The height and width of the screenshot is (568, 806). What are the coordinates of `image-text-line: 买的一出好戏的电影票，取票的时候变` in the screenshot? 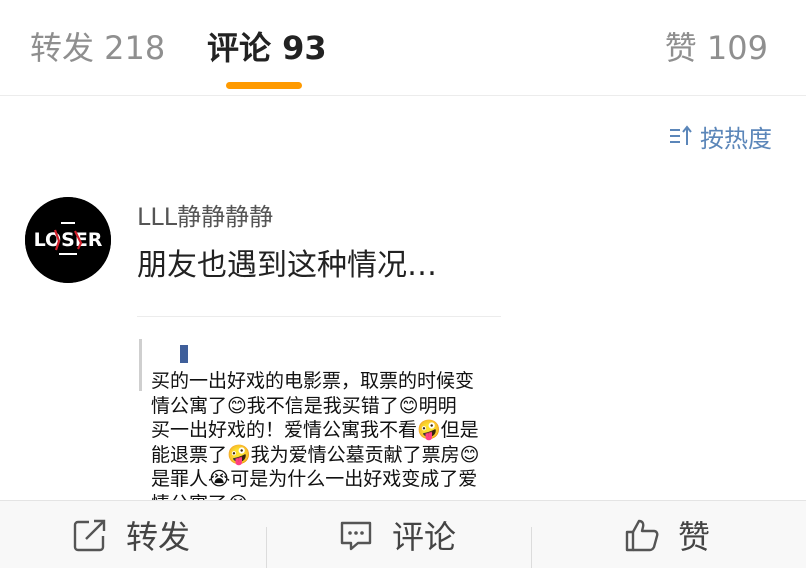 It's located at (313, 381).